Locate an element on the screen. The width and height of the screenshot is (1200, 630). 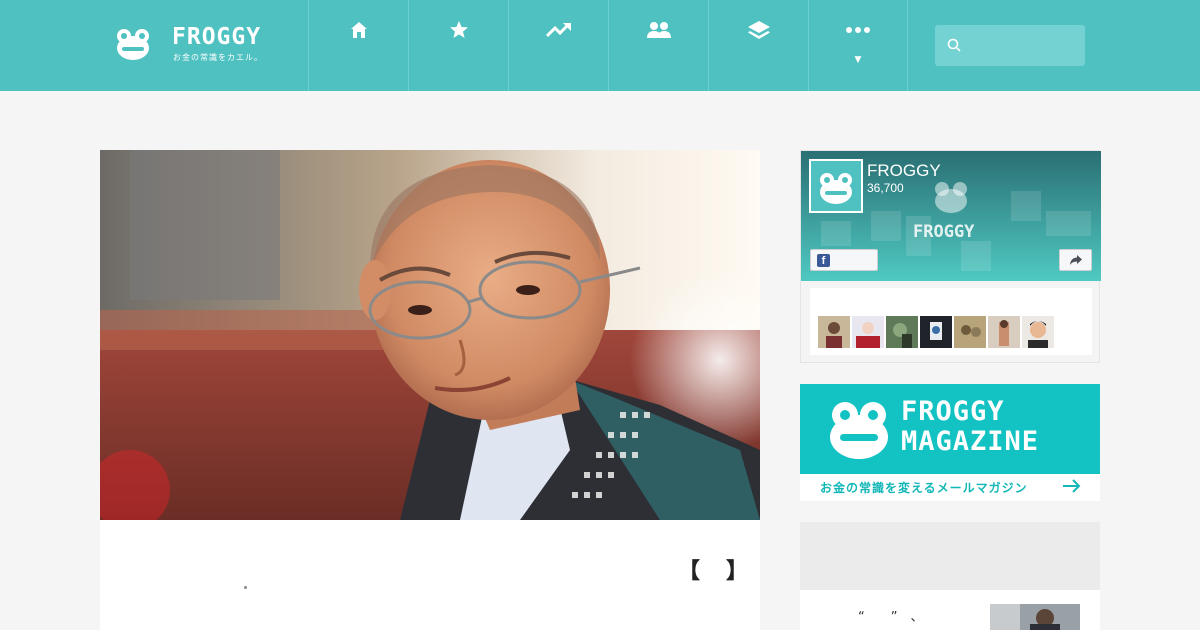
facebook-share-button is located at coordinates (1075, 260).